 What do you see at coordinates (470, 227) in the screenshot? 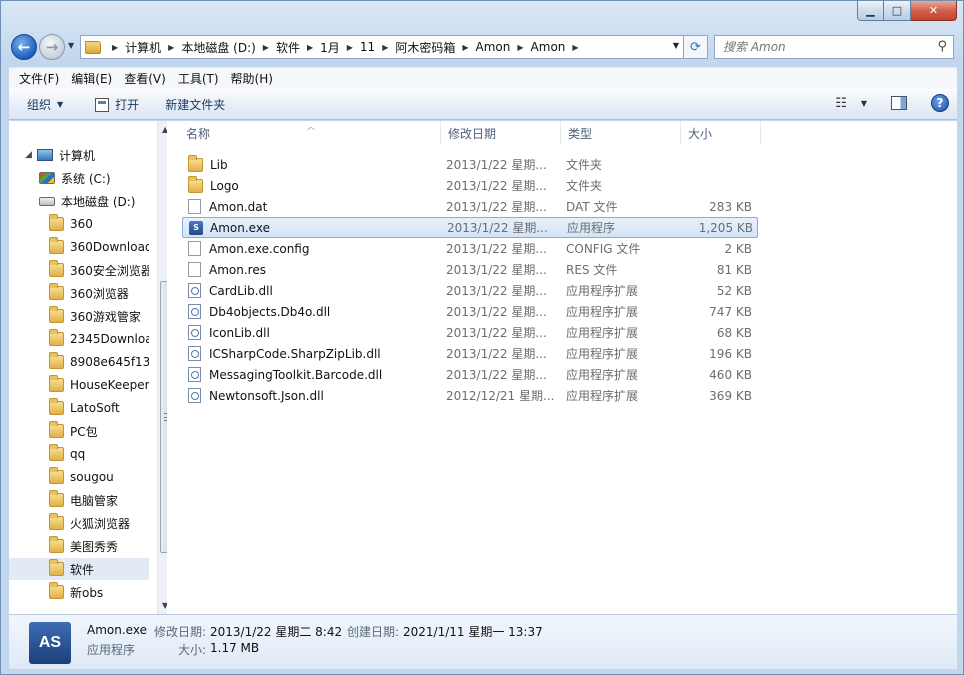
I see `file-row: S Amon.exe 2013/1/22 星期... 应用程序 1,205 KB` at bounding box center [470, 227].